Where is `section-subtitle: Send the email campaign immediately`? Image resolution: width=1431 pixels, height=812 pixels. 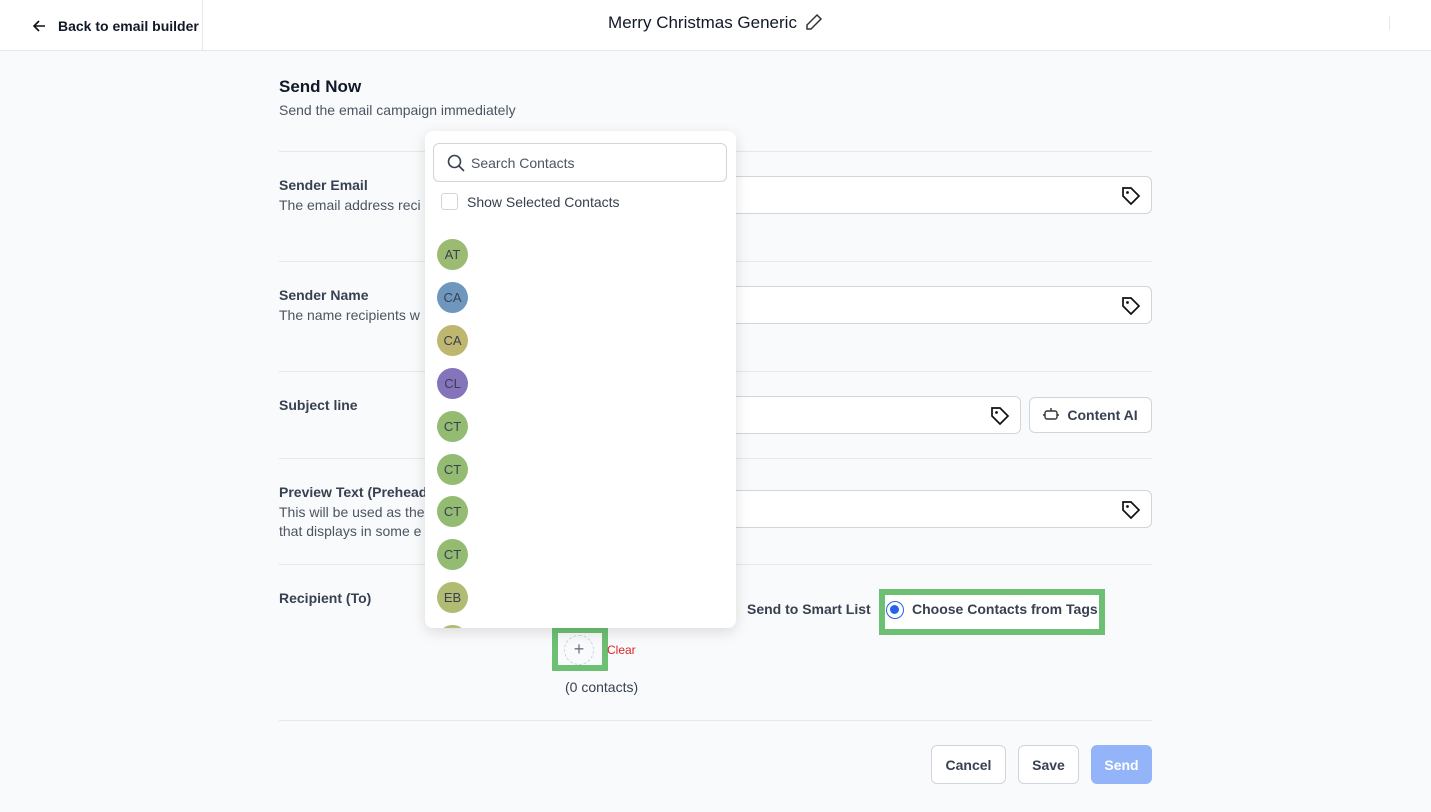 section-subtitle: Send the email campaign immediately is located at coordinates (397, 110).